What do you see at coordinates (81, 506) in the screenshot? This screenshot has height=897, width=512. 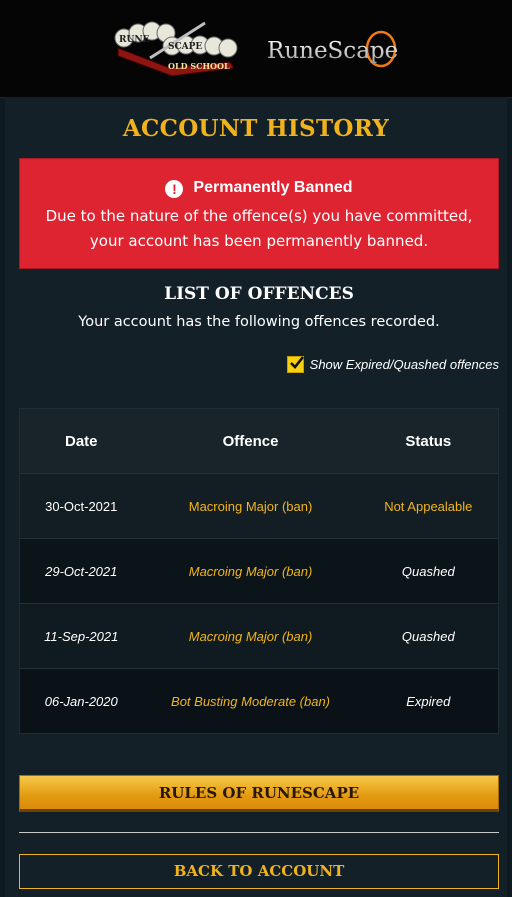 I see `offence-date: 30-Oct-2021` at bounding box center [81, 506].